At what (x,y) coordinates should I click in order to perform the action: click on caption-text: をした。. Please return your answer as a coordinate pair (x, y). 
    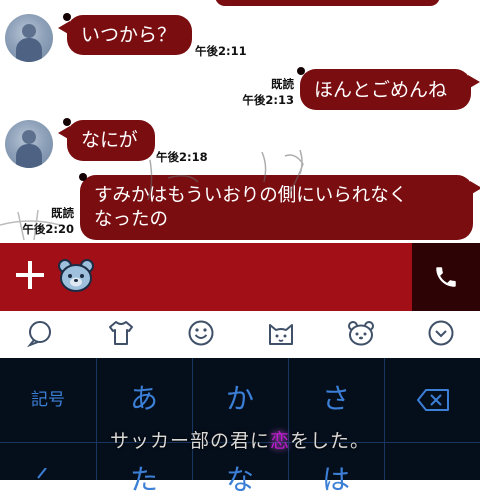
    Looking at the image, I should click on (330, 441).